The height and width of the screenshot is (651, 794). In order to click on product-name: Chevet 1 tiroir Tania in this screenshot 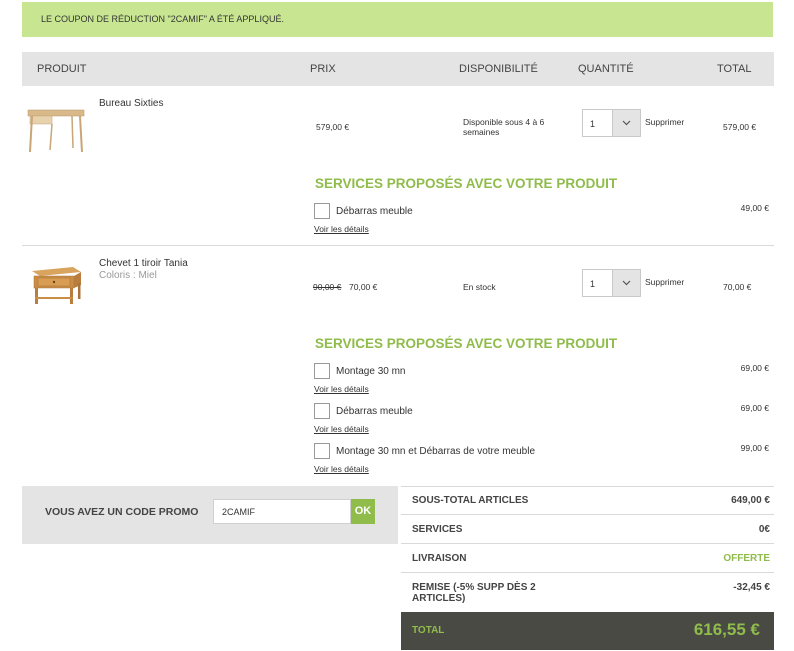, I will do `click(143, 263)`.